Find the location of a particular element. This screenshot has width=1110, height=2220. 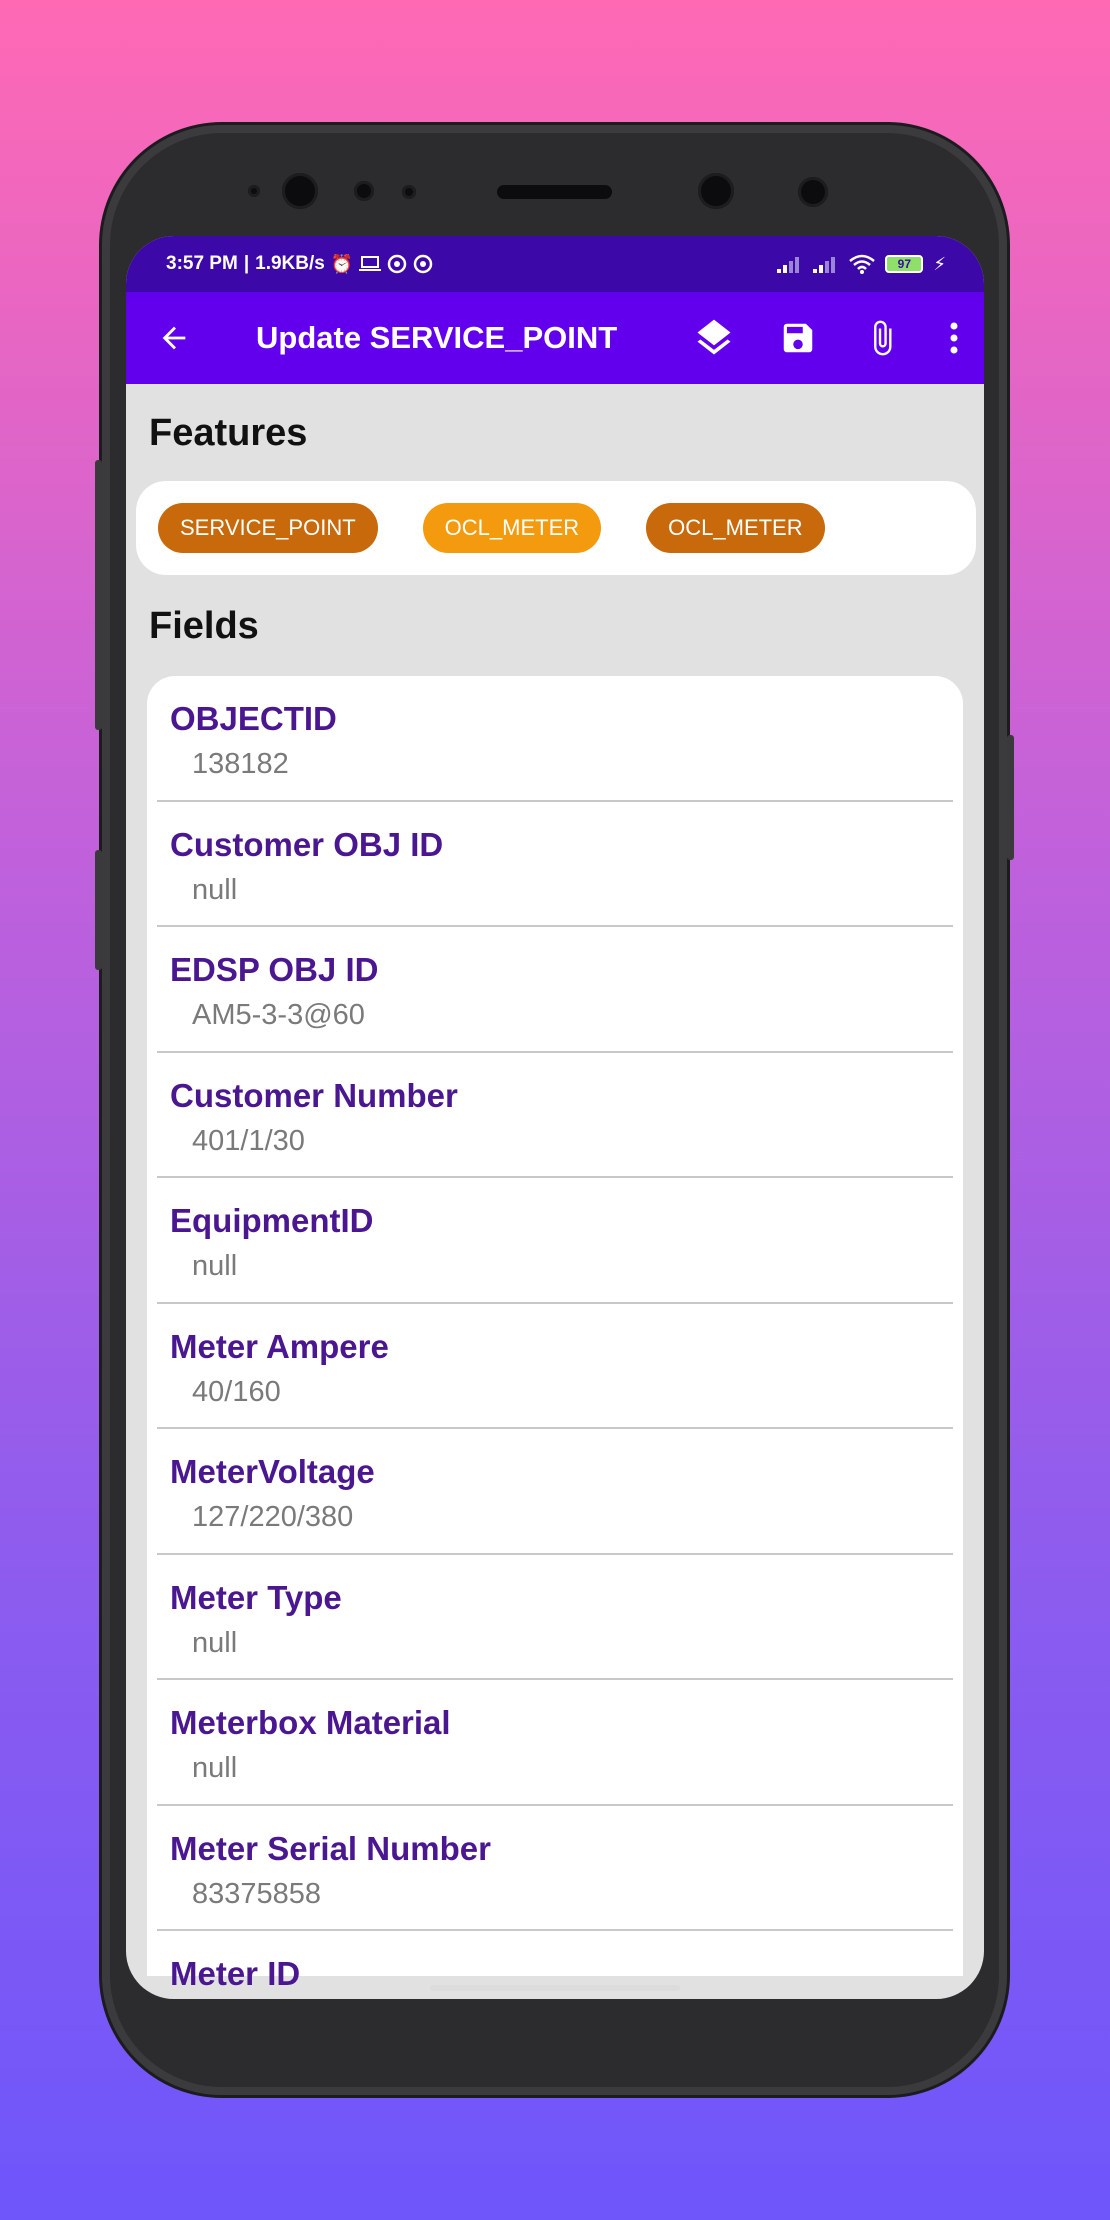

field-value: 83375858 is located at coordinates (257, 1893).